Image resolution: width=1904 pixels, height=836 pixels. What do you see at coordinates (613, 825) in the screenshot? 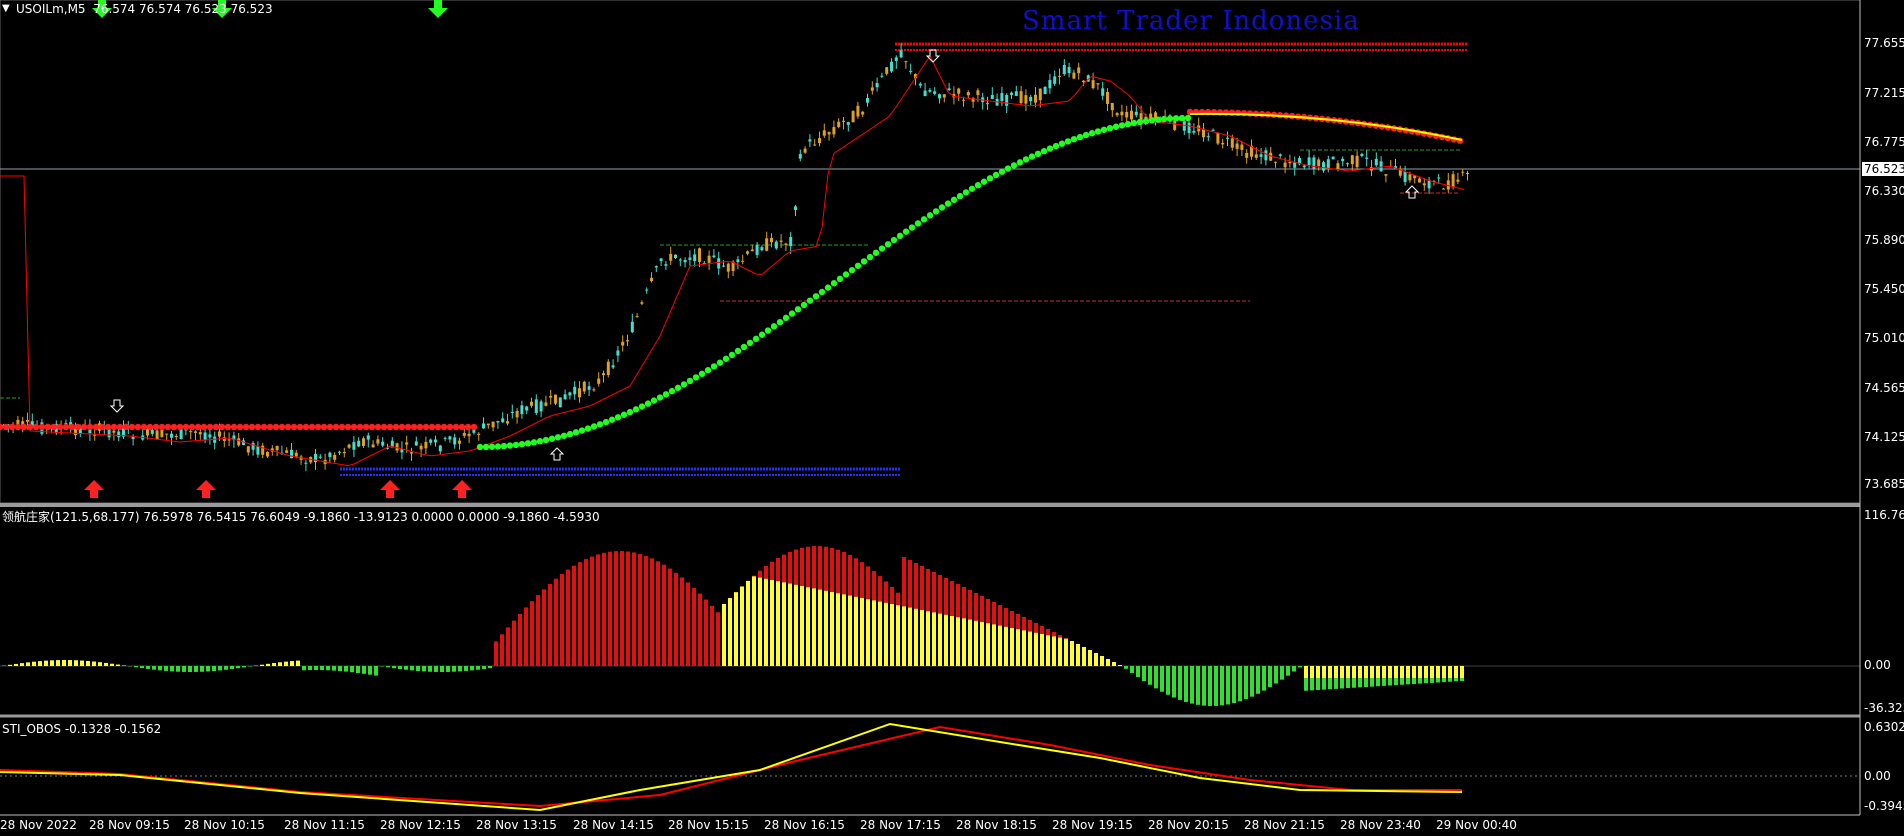
I see `time-axis-label: 28 Nov 14:15` at bounding box center [613, 825].